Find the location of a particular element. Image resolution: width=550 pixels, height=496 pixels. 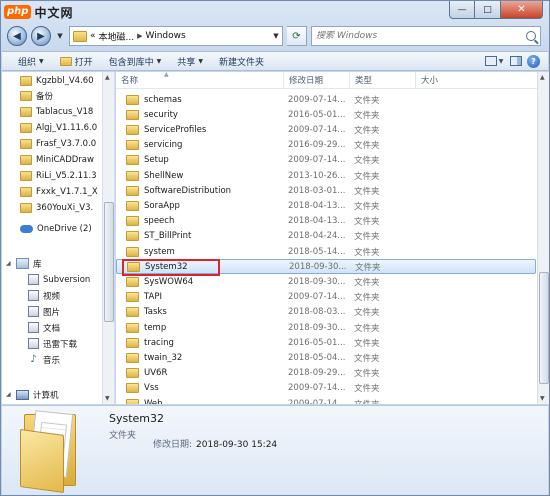

nav-item: Fxxk_V1.7.1_X is located at coordinates (59, 191).